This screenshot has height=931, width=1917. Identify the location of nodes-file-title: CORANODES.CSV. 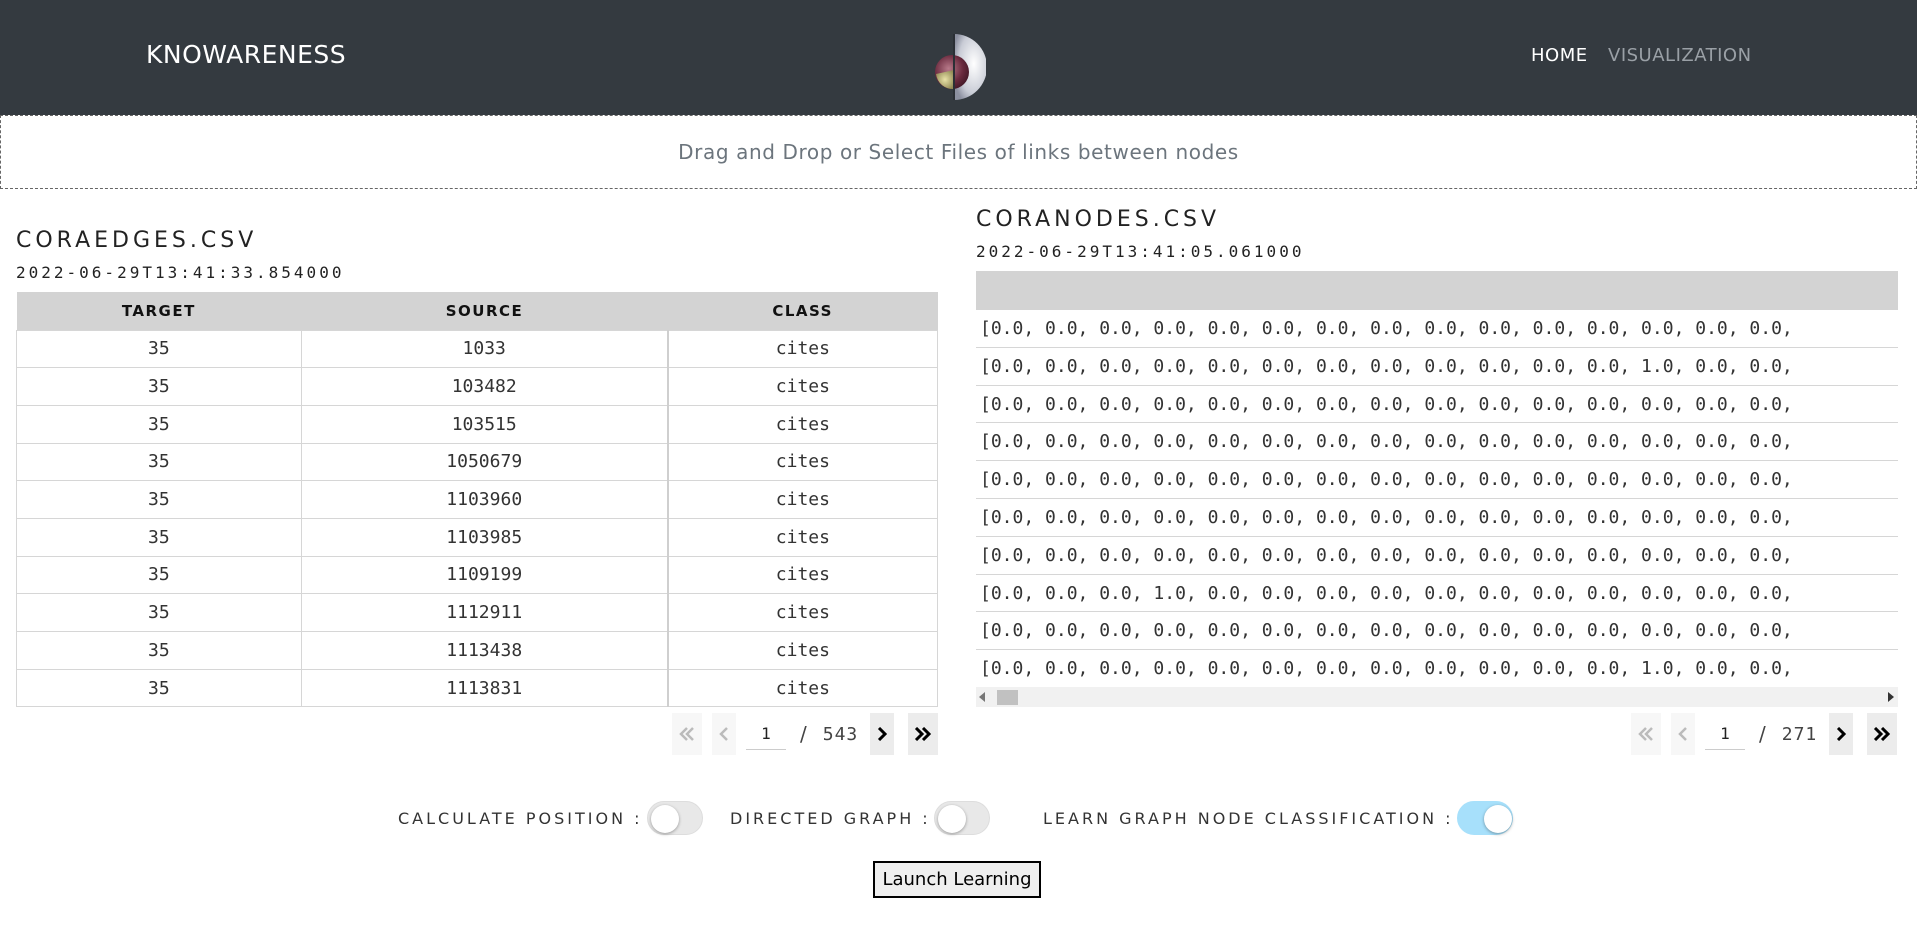
(1098, 219).